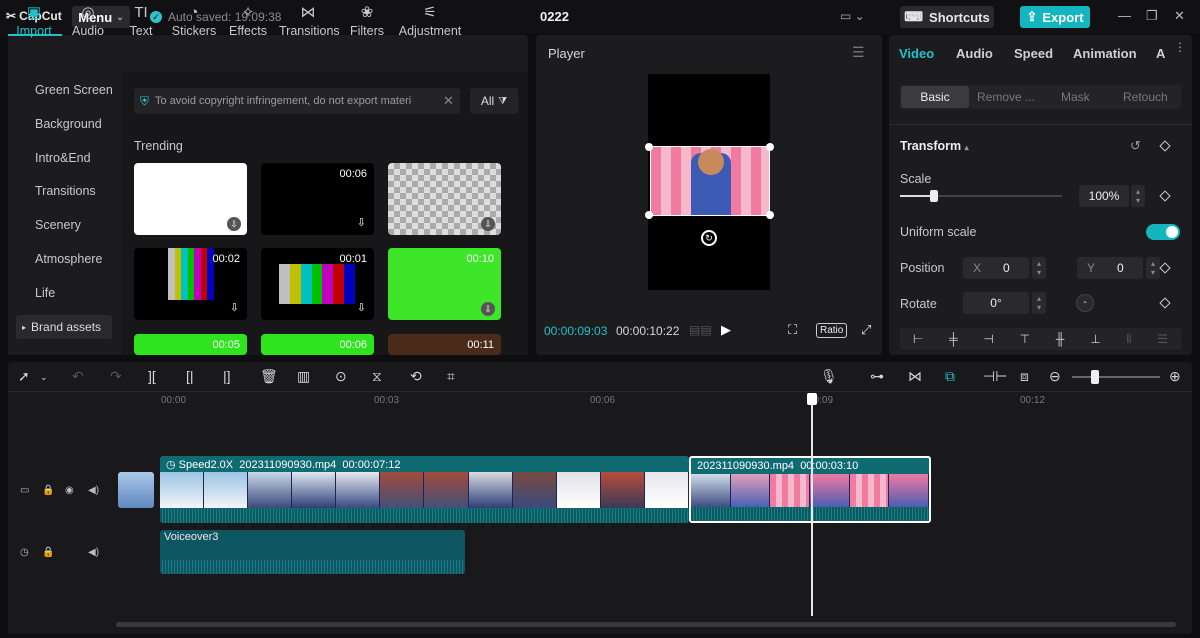 This screenshot has width=1200, height=638. I want to click on tab-effects: ✧Effects, so click(248, 21).